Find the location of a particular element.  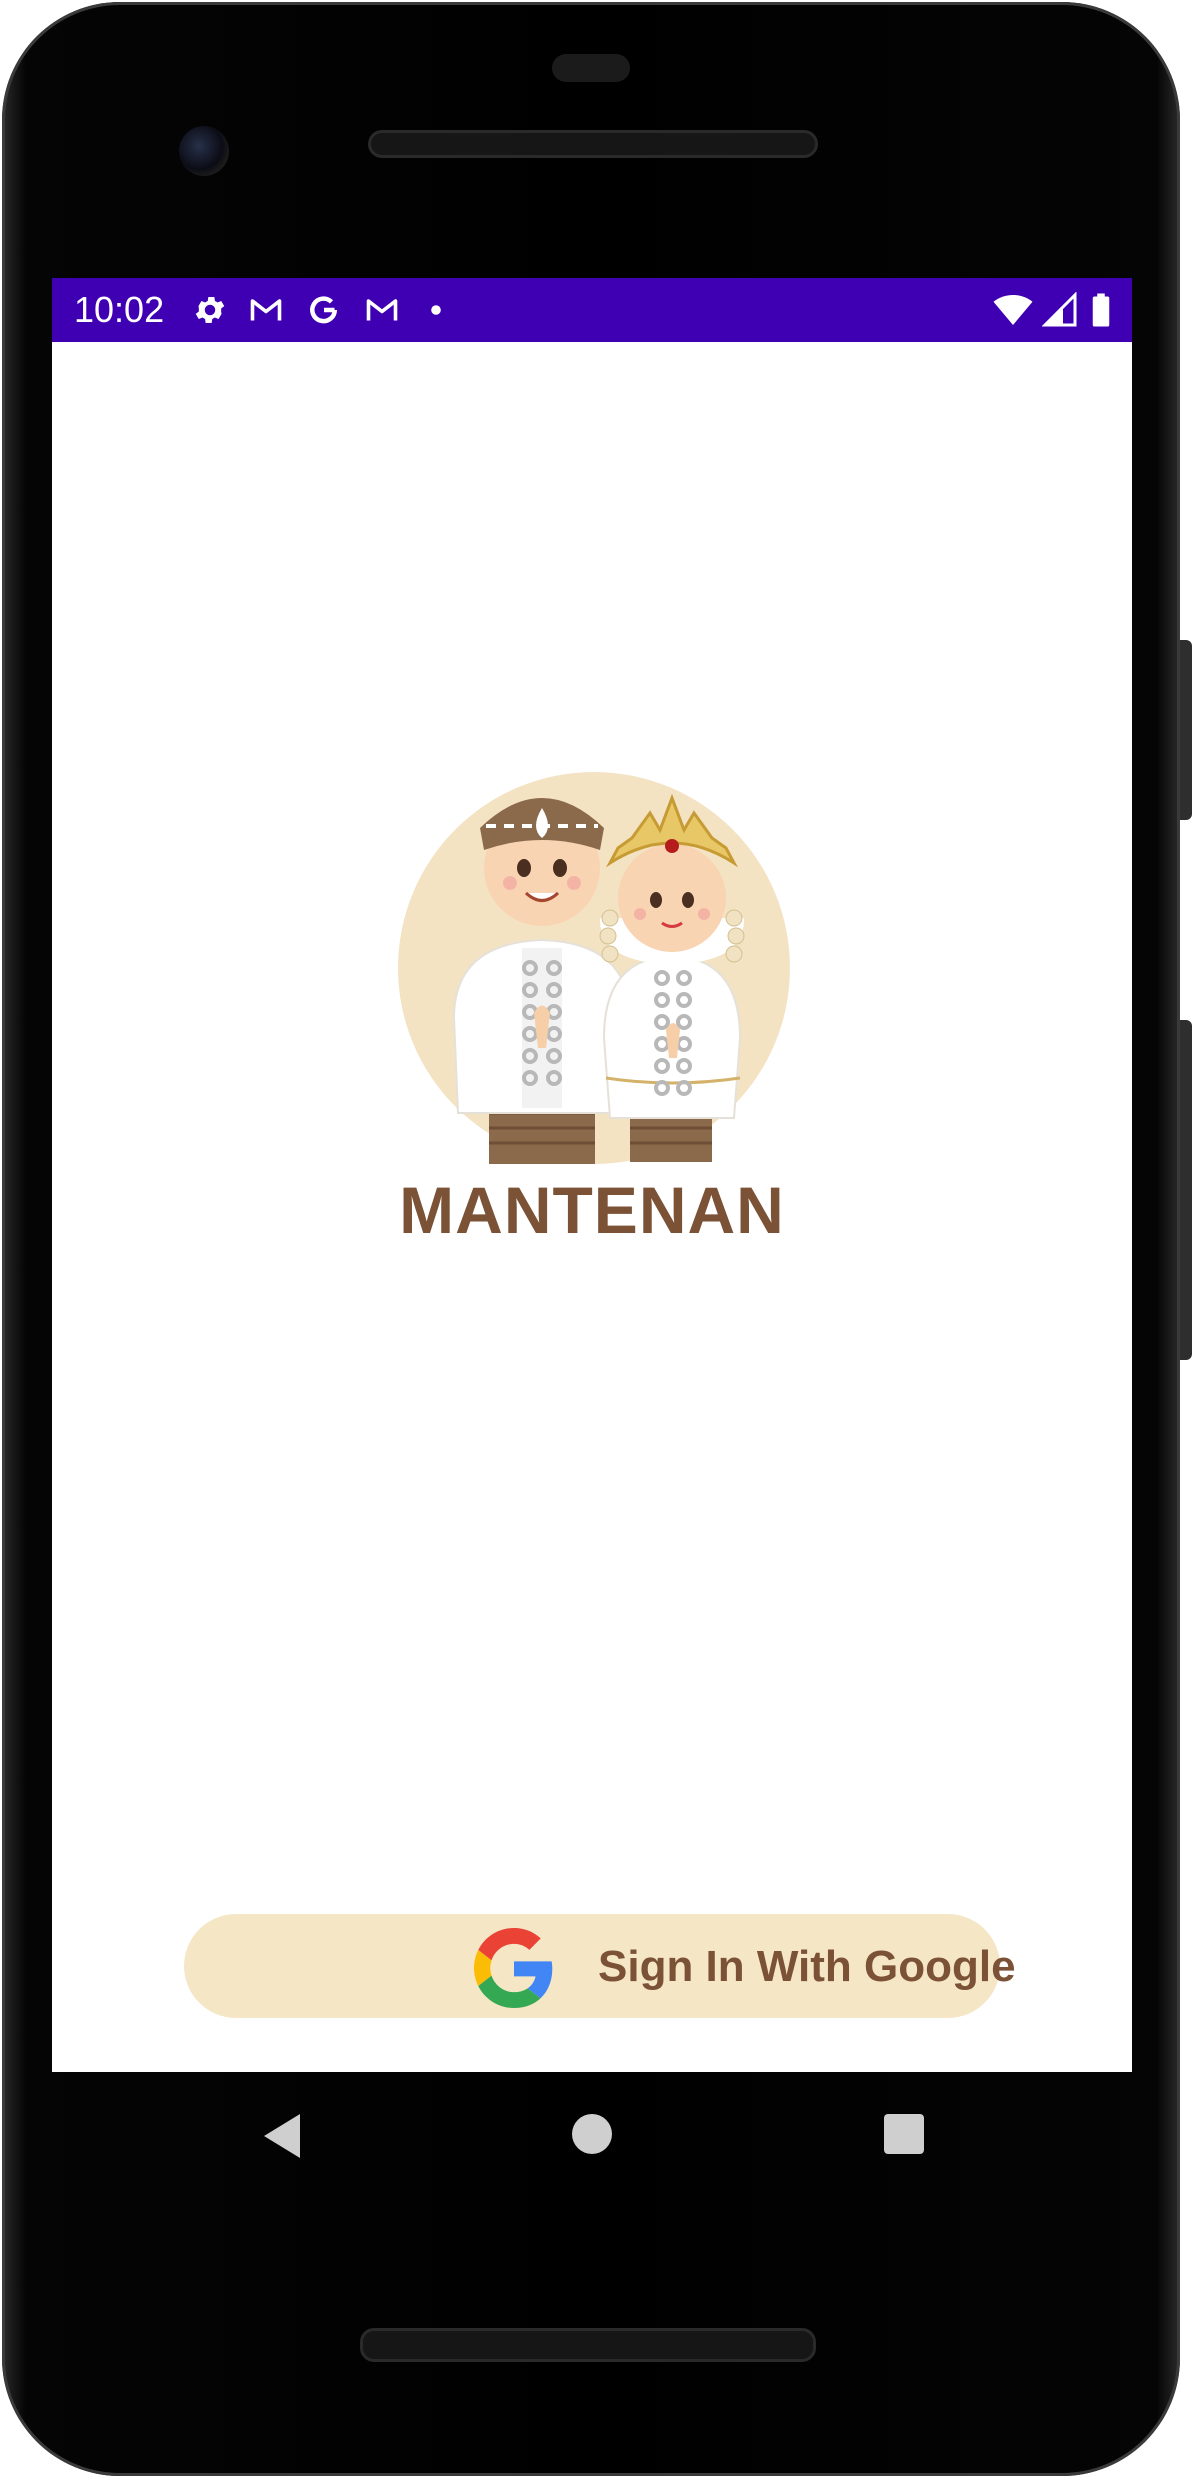

settings-gear-icon is located at coordinates (210, 310).